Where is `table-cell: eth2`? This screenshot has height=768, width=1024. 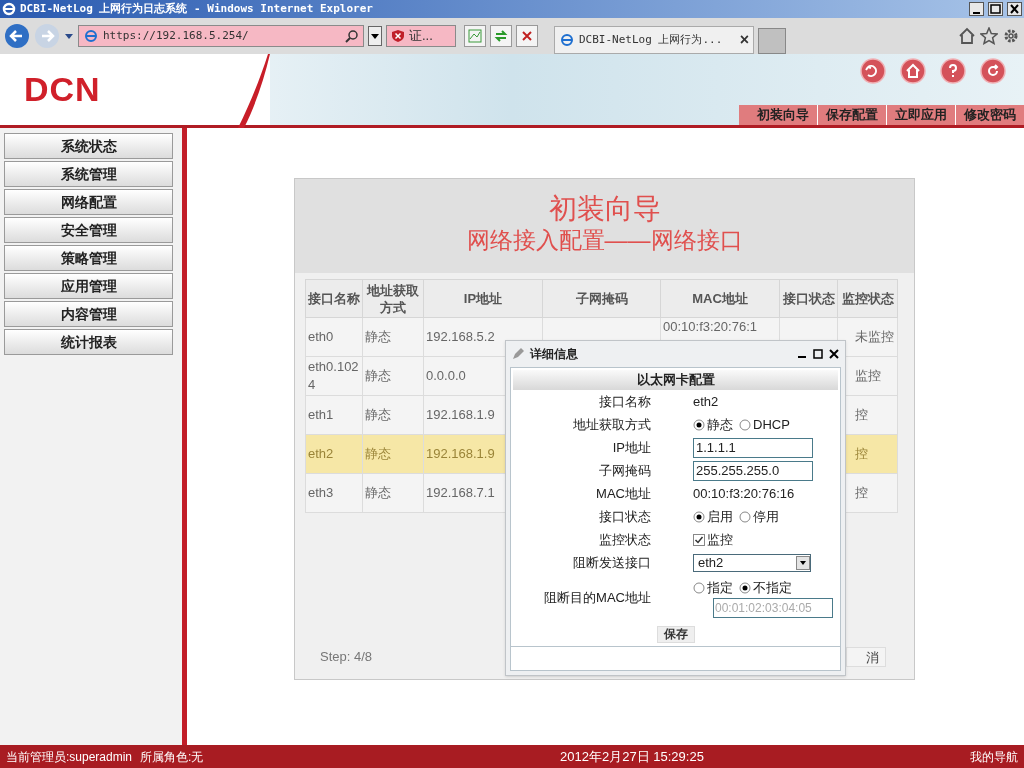 table-cell: eth2 is located at coordinates (334, 454).